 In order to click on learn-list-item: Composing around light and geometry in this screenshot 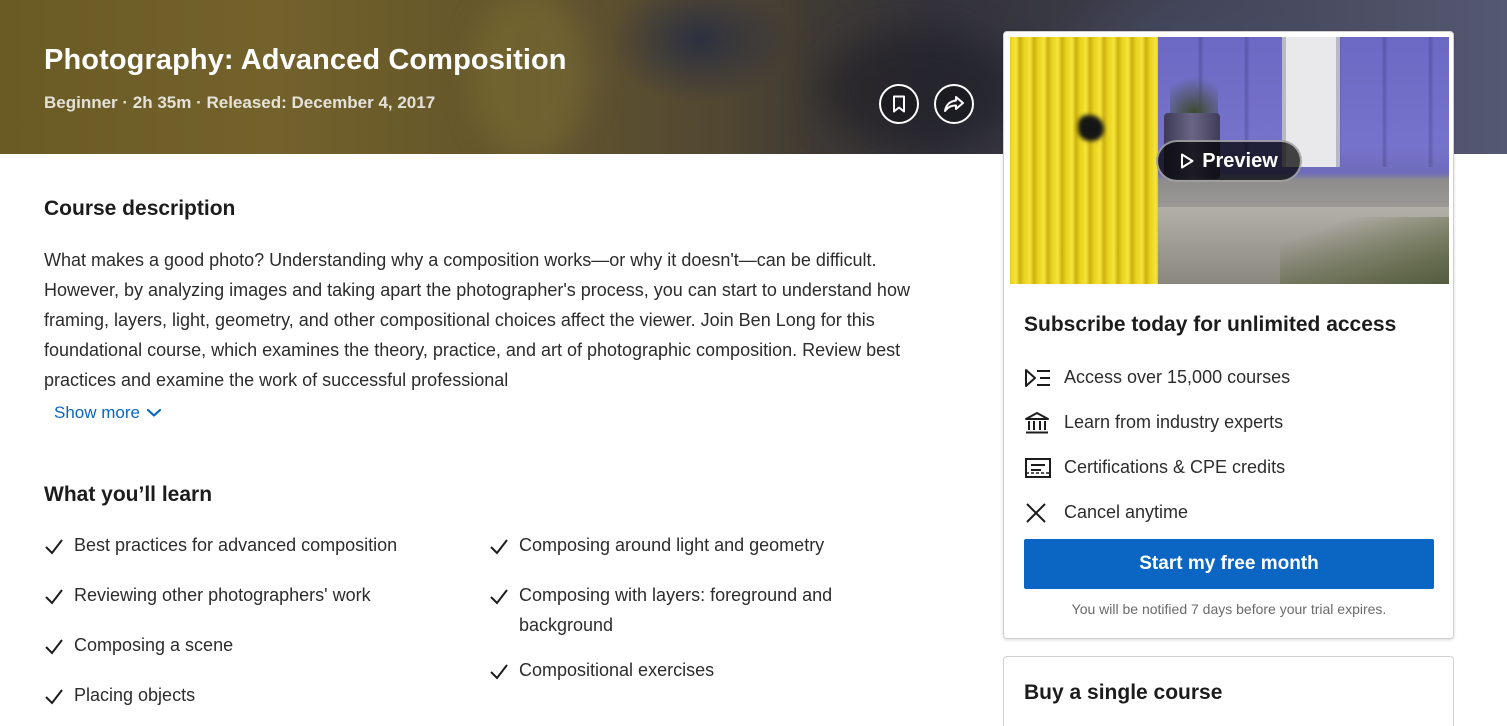, I will do `click(699, 547)`.